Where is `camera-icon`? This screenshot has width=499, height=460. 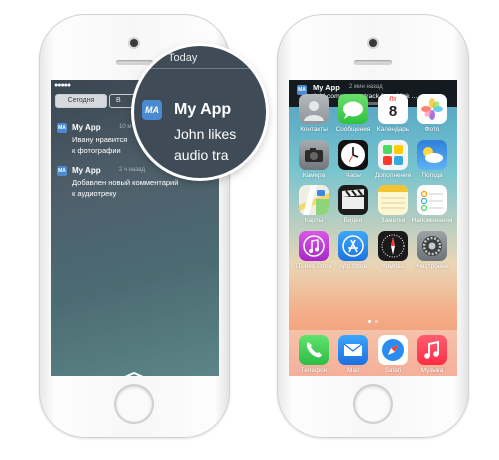
camera-icon is located at coordinates (314, 155).